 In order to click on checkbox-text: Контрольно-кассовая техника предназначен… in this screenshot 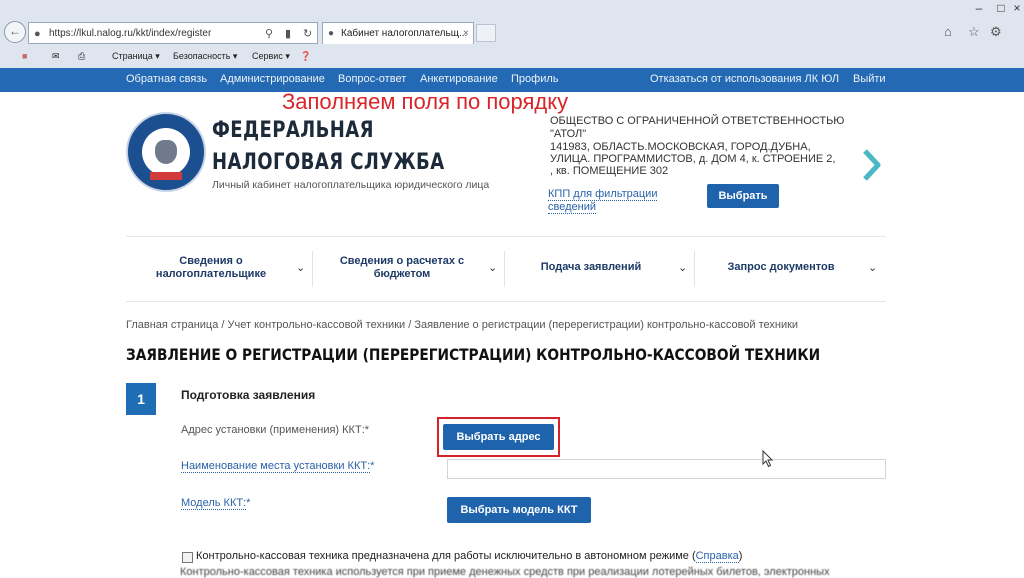, I will do `click(446, 556)`.